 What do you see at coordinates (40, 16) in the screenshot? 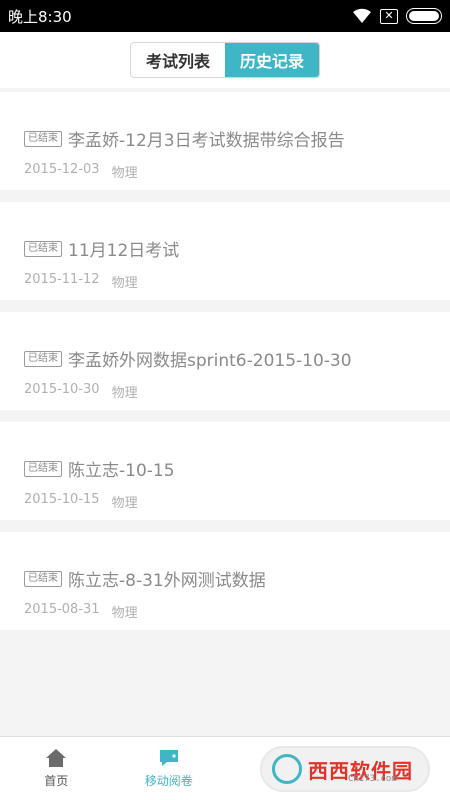
I see `status-time: 晚上8:30` at bounding box center [40, 16].